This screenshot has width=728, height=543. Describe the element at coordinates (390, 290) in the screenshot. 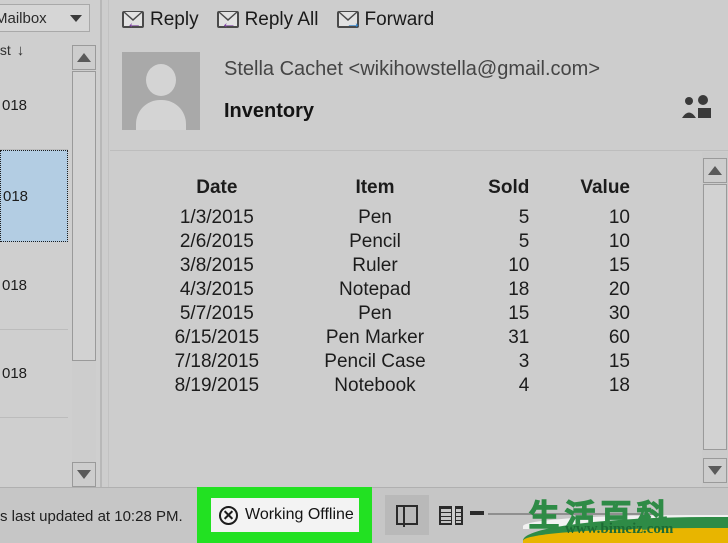

I see `table-row: 4/3/2015 Notepad 18 20` at that location.